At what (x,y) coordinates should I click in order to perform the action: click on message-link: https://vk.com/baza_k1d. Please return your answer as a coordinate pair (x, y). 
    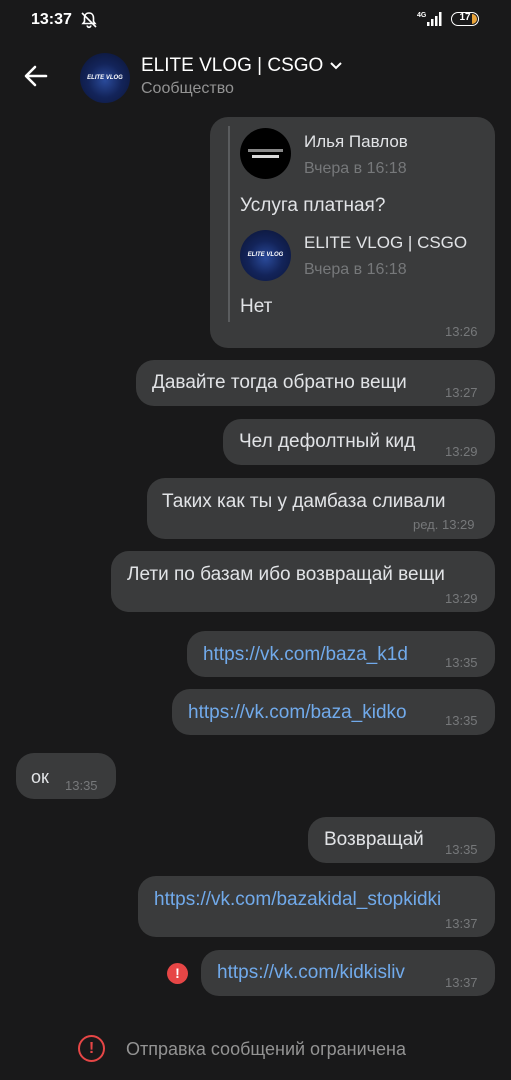
    Looking at the image, I should click on (305, 655).